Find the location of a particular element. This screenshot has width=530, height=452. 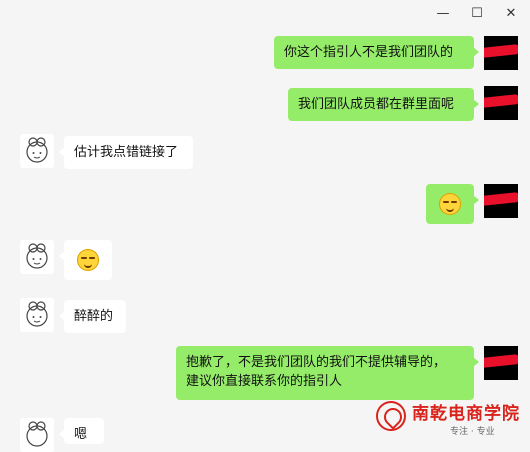

close-icon: ✕ is located at coordinates (511, 13).